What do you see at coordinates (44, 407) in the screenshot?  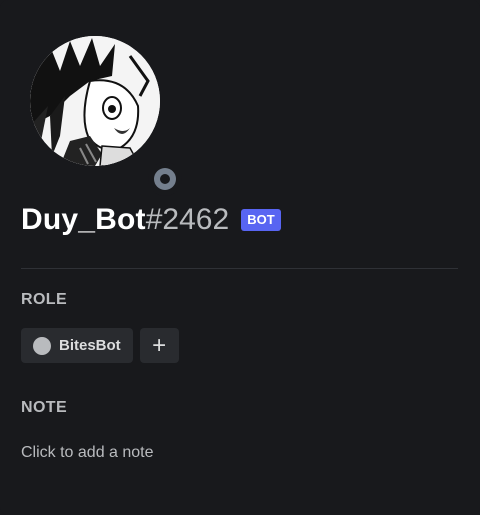 I see `note-section-title: NOTE` at bounding box center [44, 407].